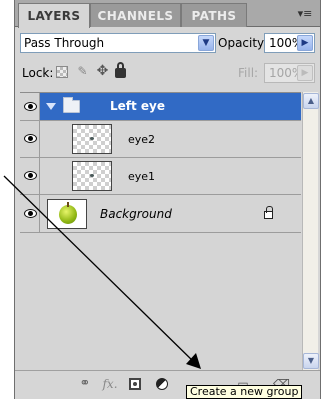 Image resolution: width=330 pixels, height=399 pixels. I want to click on panel-tab-strip: LAYERS CHANNELS PATHS ▾≡, so click(167, 14).